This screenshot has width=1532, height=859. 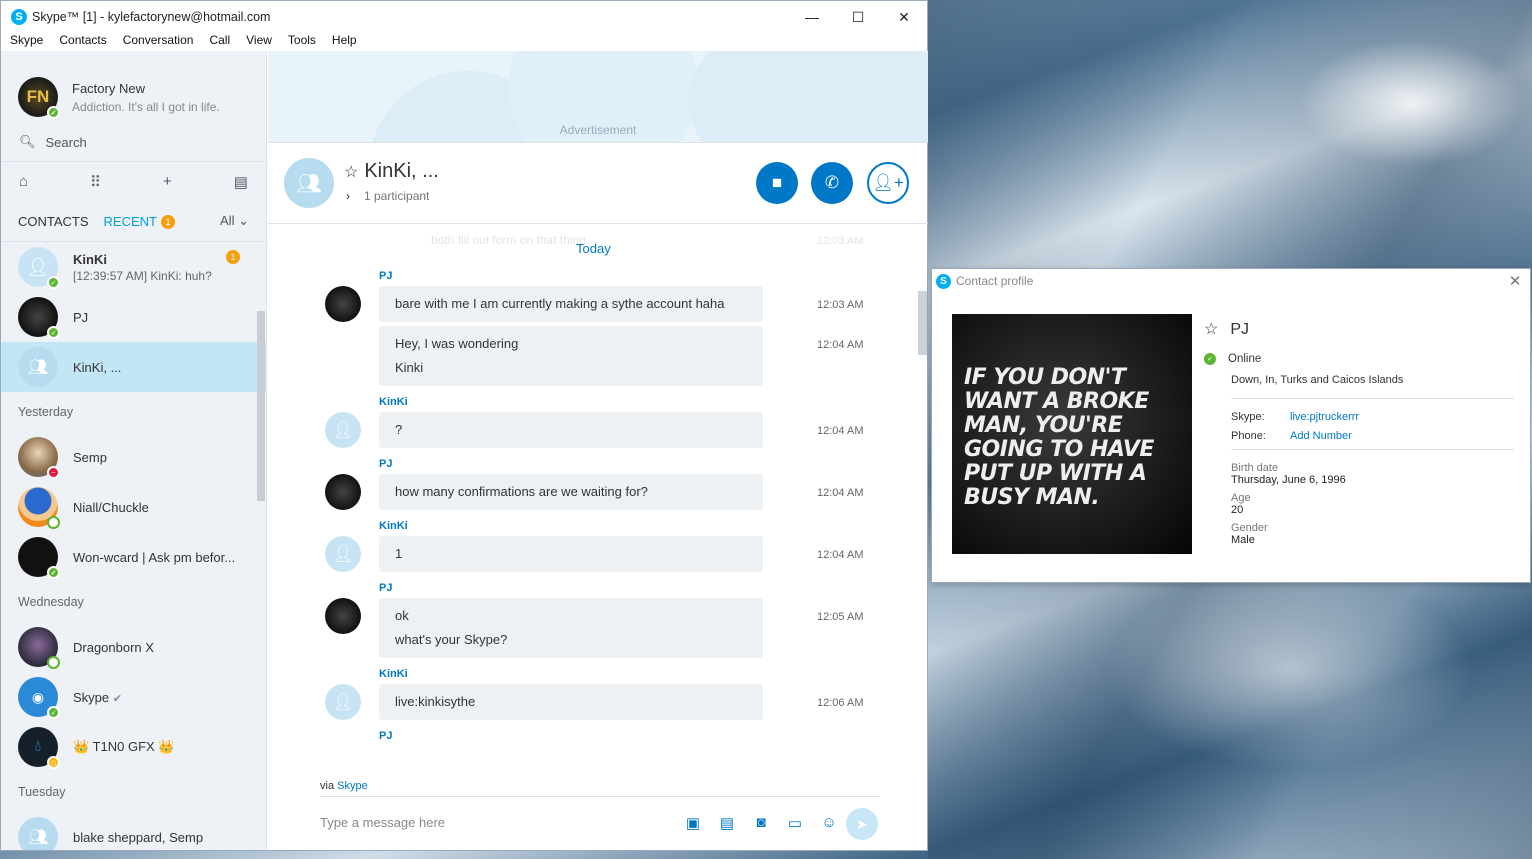 What do you see at coordinates (133, 647) in the screenshot?
I see `list-item: Dragonborn X` at bounding box center [133, 647].